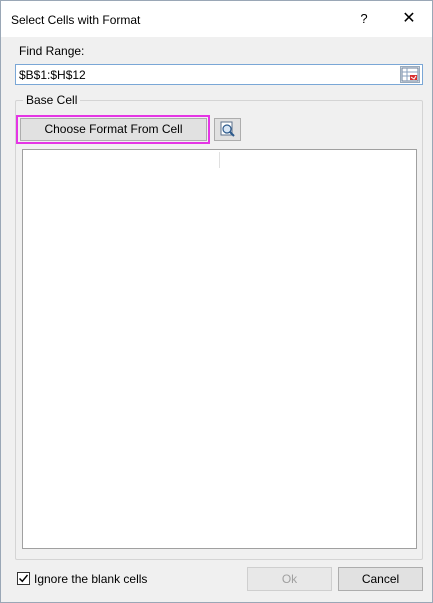 This screenshot has width=433, height=603. I want to click on preview-button, so click(227, 129).